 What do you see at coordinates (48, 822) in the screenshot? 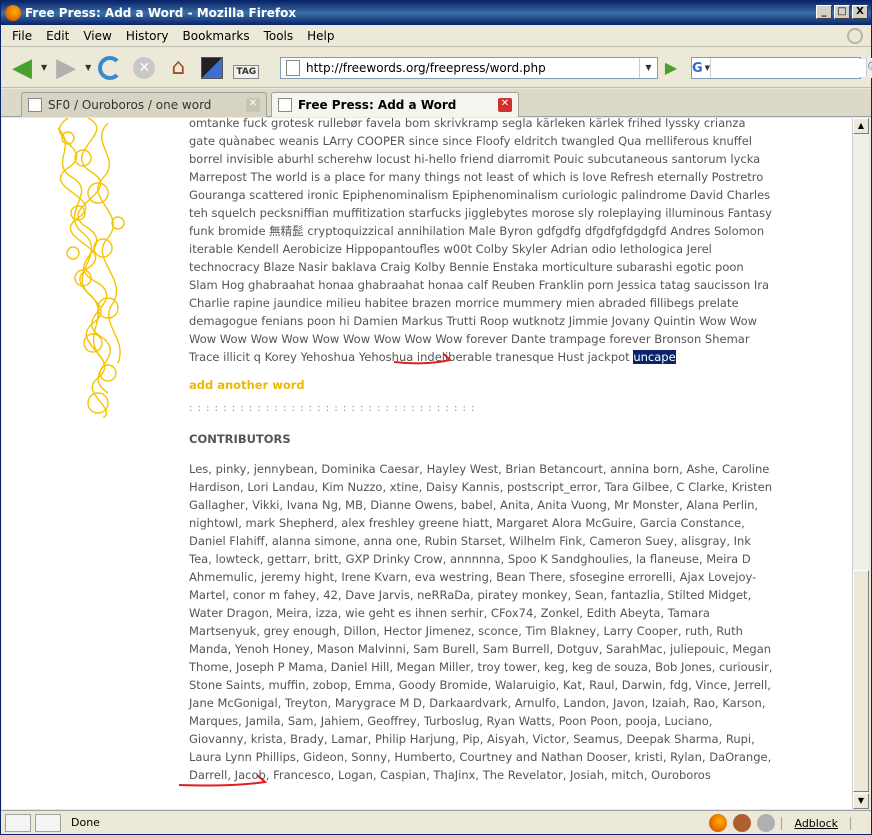
I see `status-resize-icon` at bounding box center [48, 822].